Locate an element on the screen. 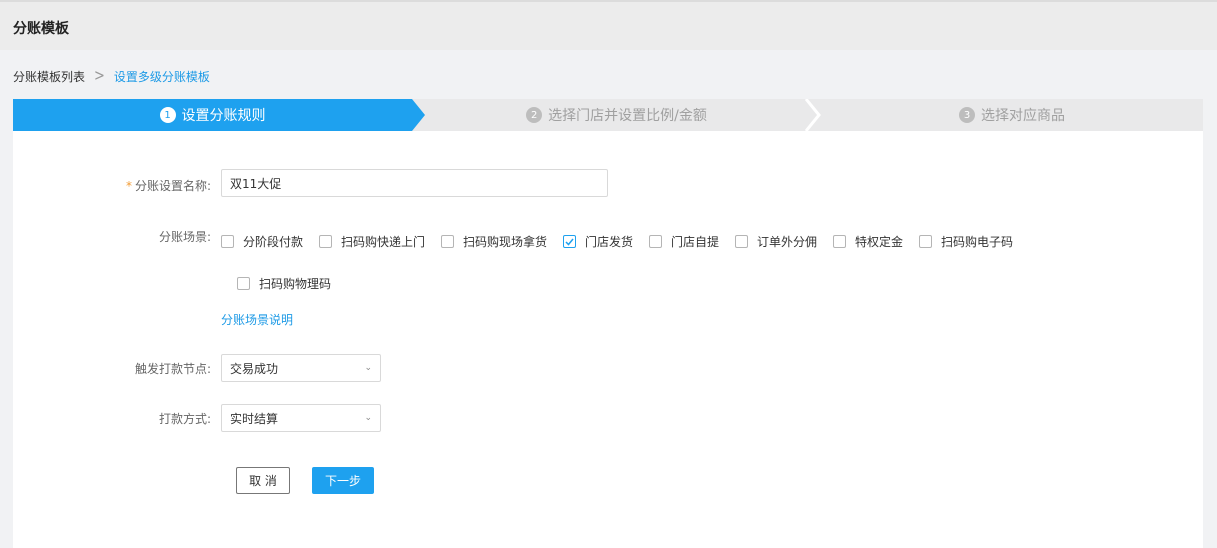 This screenshot has height=548, width=1217. step-arrow-icon is located at coordinates (418, 115).